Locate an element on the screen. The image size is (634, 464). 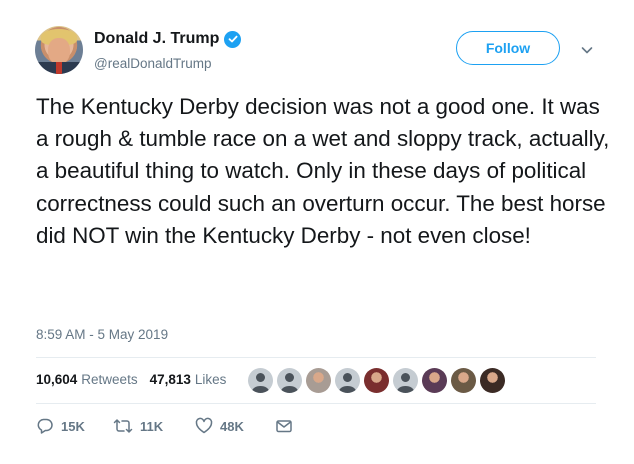
like-action: 48K is located at coordinates (235, 426).